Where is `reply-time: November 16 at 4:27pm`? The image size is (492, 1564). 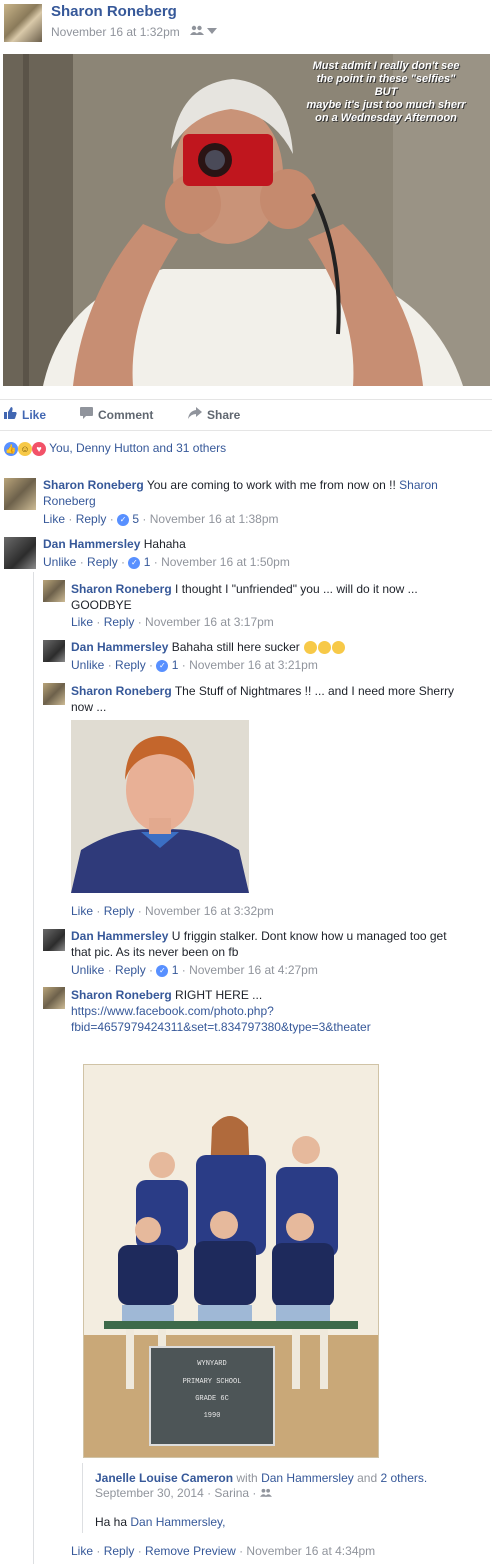
reply-time: November 16 at 4:27pm is located at coordinates (253, 970).